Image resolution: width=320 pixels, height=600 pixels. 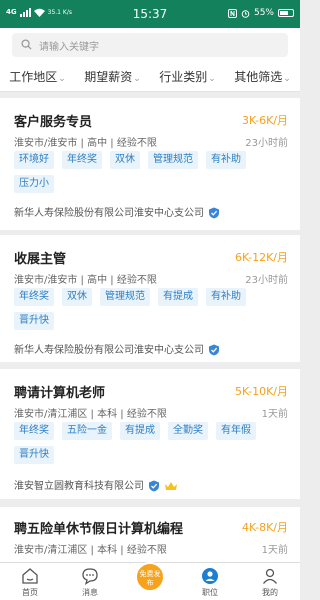 I want to click on job-tag: 压力小, so click(x=34, y=184).